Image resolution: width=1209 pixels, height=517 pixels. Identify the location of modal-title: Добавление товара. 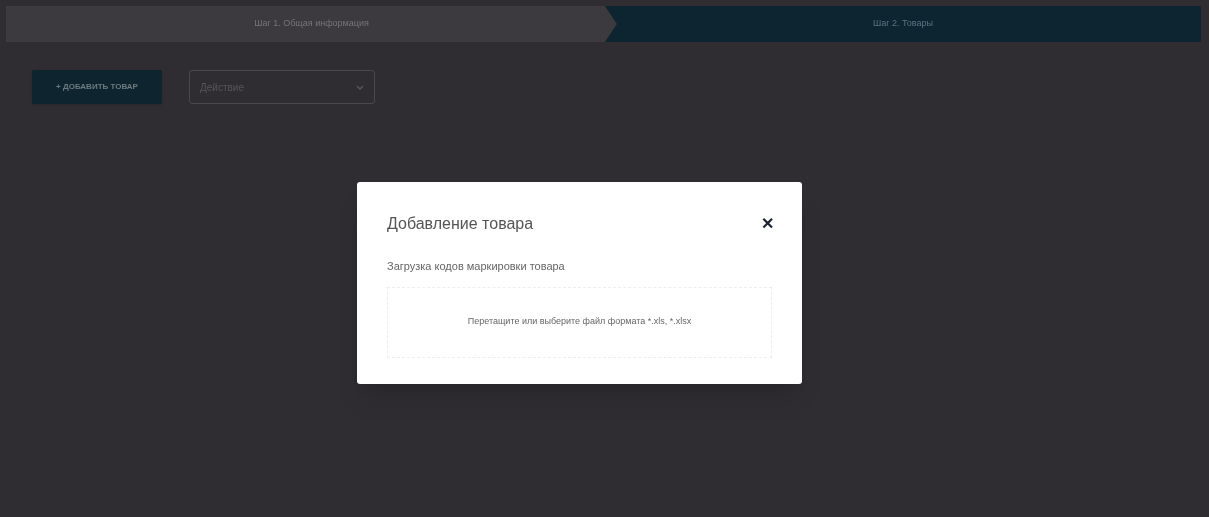
(460, 224).